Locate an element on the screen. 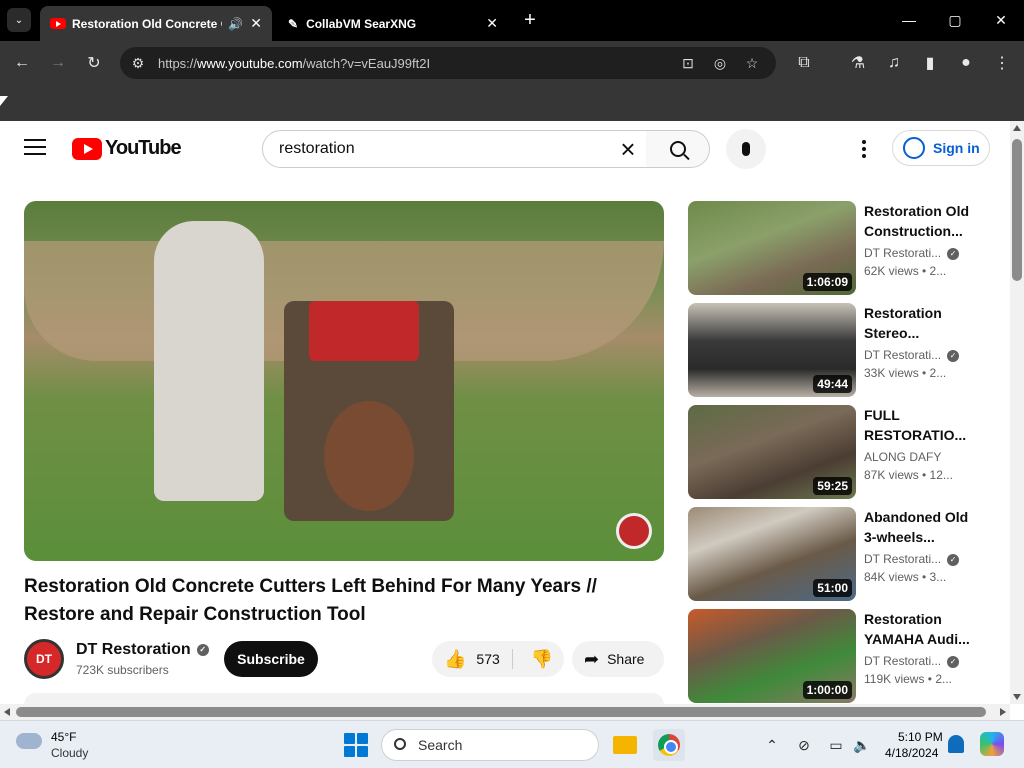  sign-in-button: Sign in is located at coordinates (941, 148).